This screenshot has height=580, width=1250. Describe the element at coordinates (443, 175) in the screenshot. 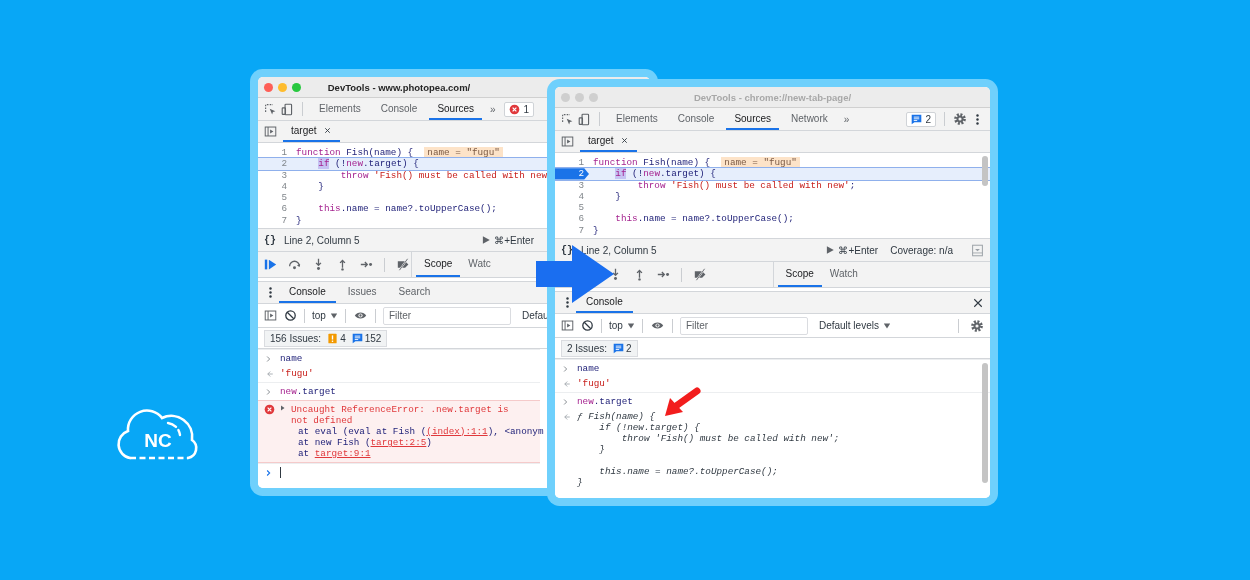

I see `code-line: throw 'Fish() must be called with new` at that location.